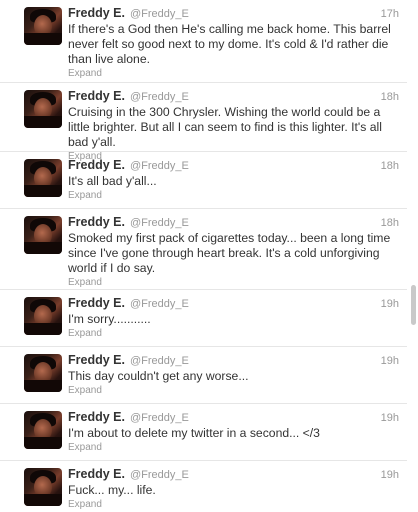 This screenshot has width=418, height=512. I want to click on tweet-text: Fuck... my... life., so click(112, 490).